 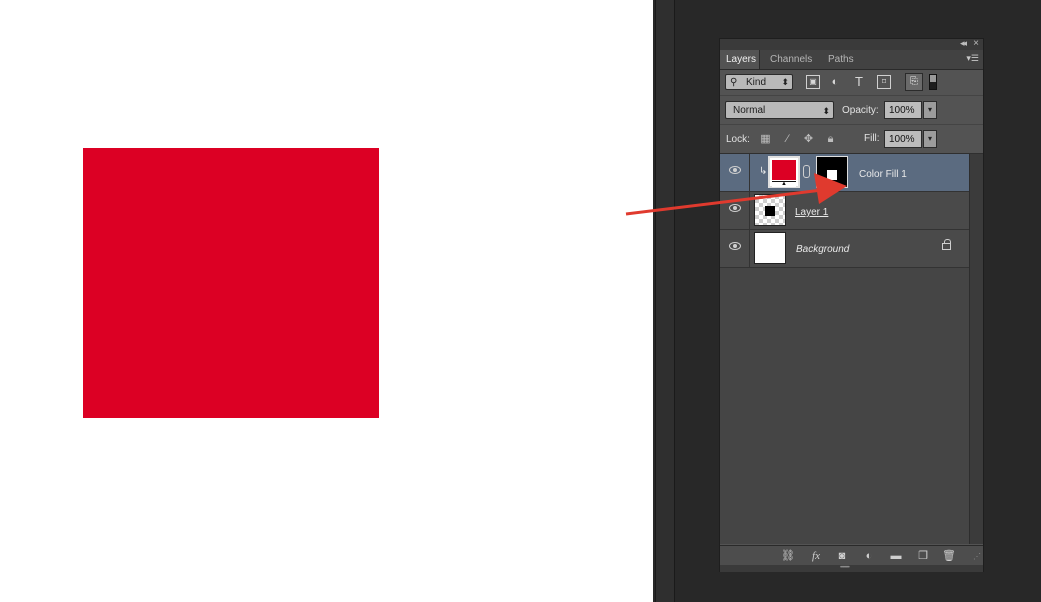 I want to click on layer-name: Color Fill 1, so click(x=883, y=174).